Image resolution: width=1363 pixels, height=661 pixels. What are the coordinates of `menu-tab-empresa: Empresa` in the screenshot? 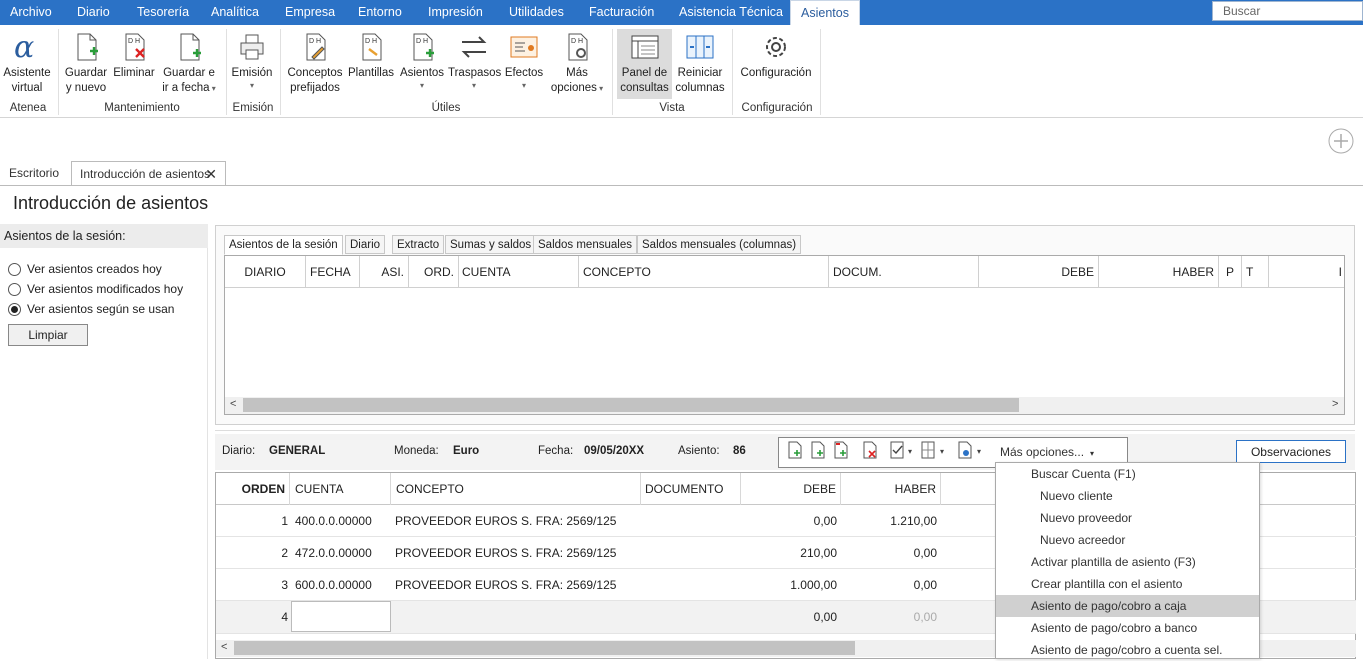 It's located at (310, 12).